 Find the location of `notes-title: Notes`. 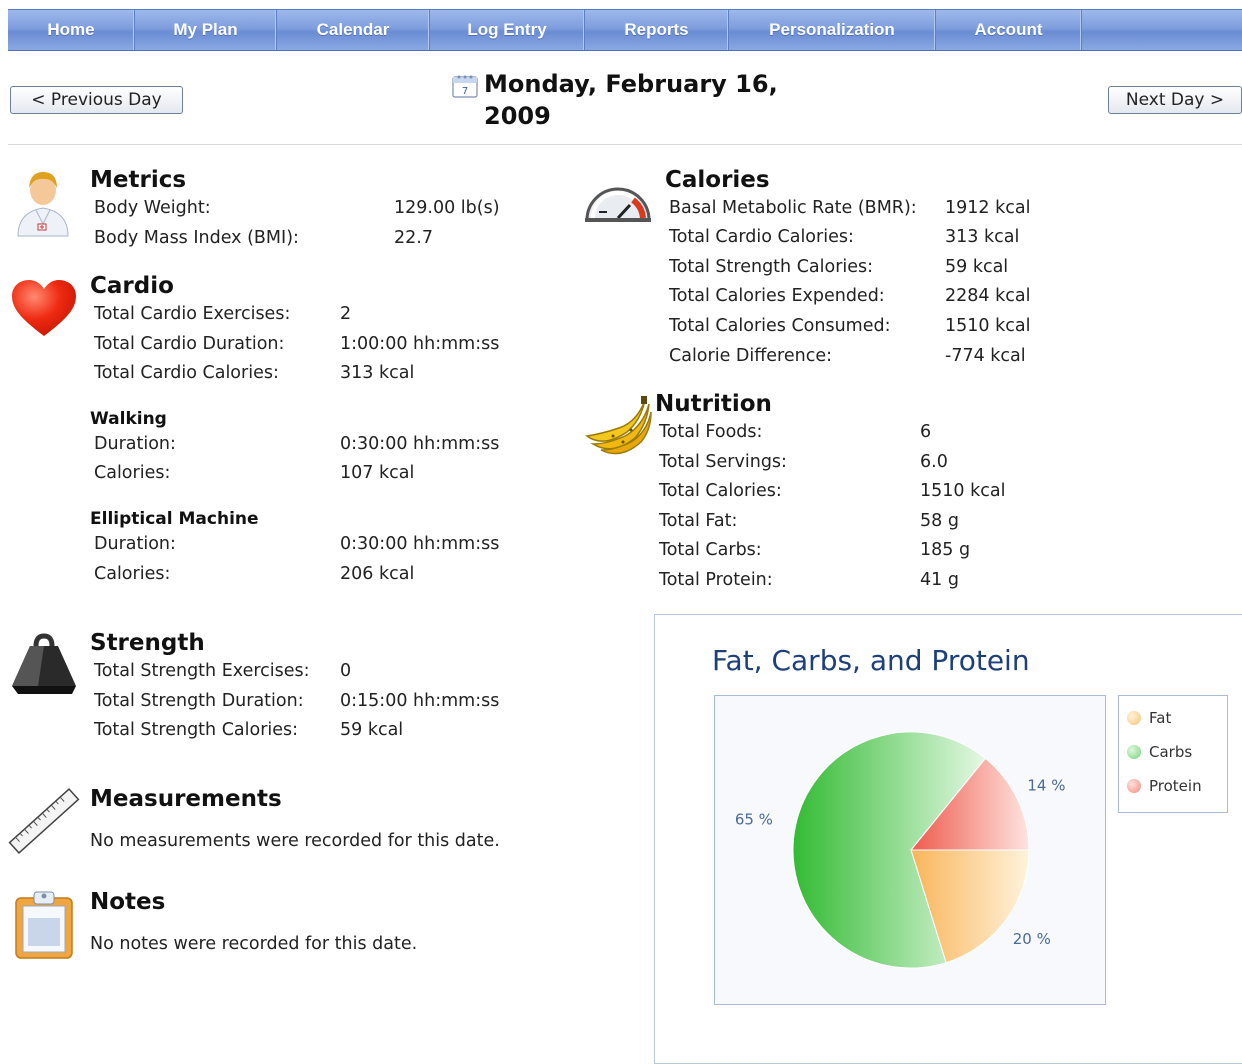

notes-title: Notes is located at coordinates (128, 902).